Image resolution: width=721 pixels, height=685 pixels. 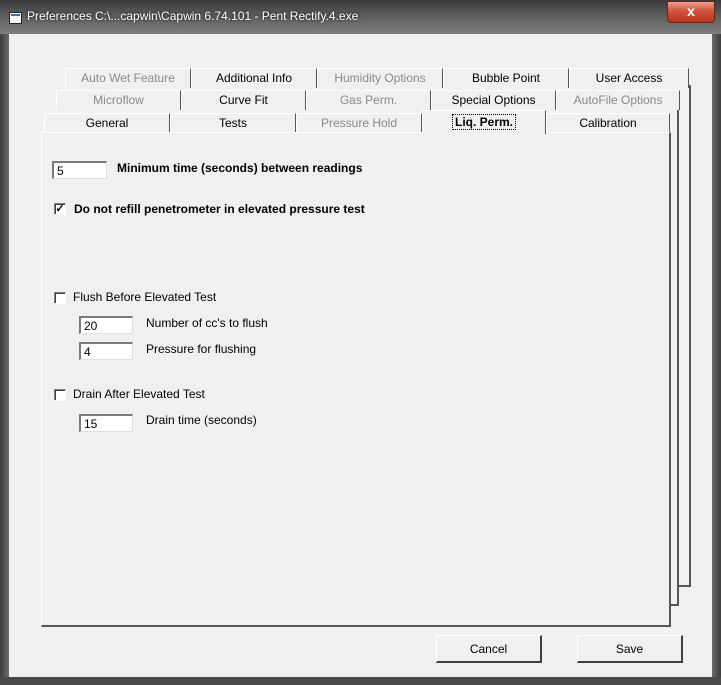 What do you see at coordinates (207, 323) in the screenshot?
I see `flush-cc-label: Number of cc's to flush` at bounding box center [207, 323].